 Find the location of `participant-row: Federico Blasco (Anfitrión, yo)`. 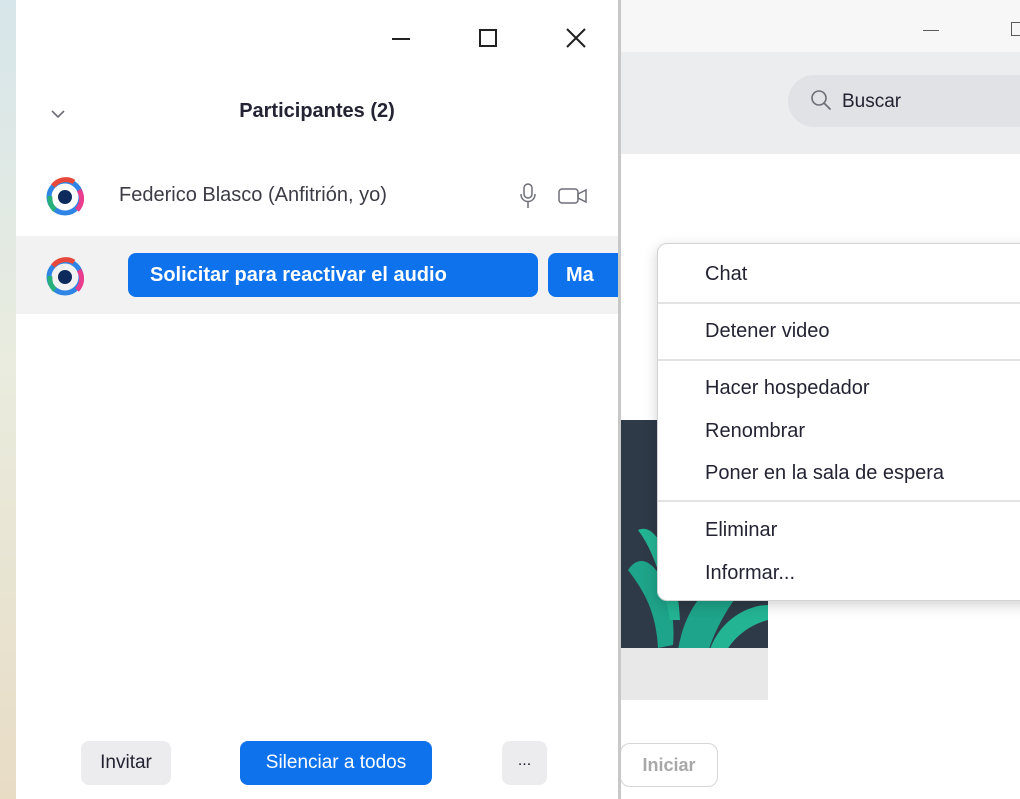

participant-row: Federico Blasco (Anfitrión, yo) is located at coordinates (317, 195).